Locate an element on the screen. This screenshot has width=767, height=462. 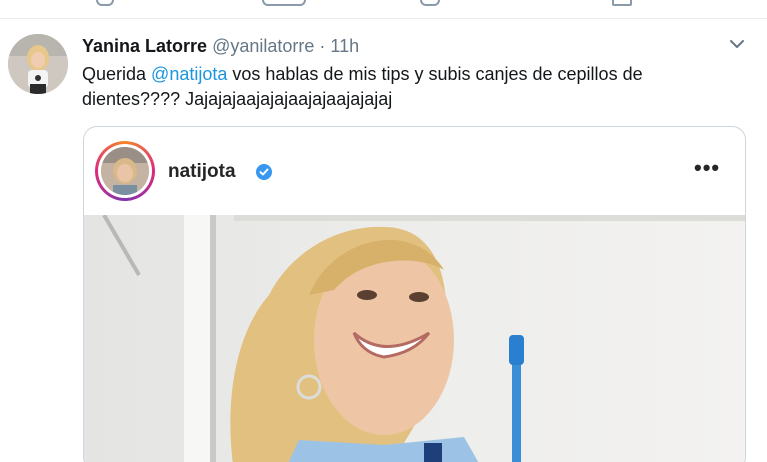
embed-avatar is located at coordinates (125, 171).